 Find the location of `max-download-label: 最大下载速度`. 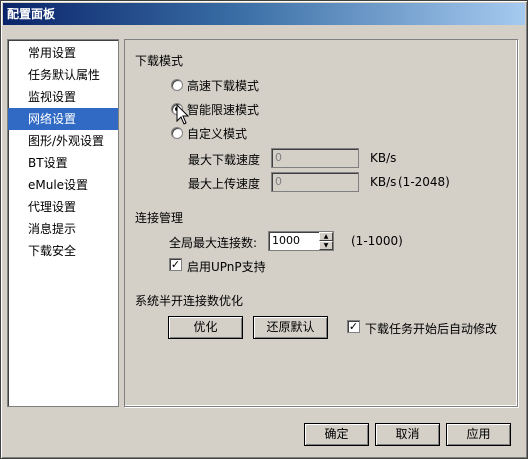

max-download-label: 最大下载速度 is located at coordinates (224, 160).